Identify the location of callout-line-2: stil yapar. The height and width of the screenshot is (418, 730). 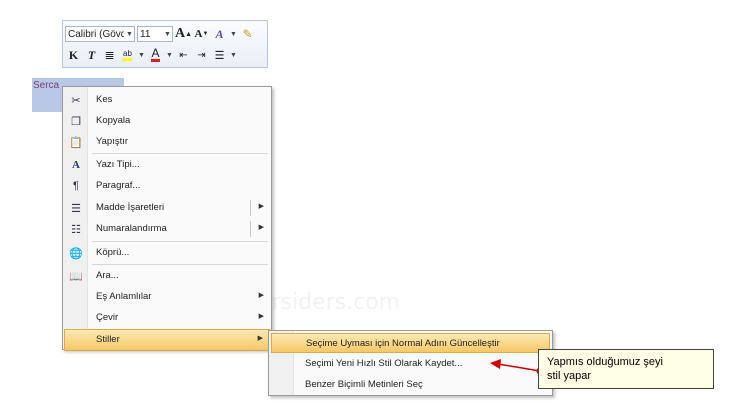
(569, 376).